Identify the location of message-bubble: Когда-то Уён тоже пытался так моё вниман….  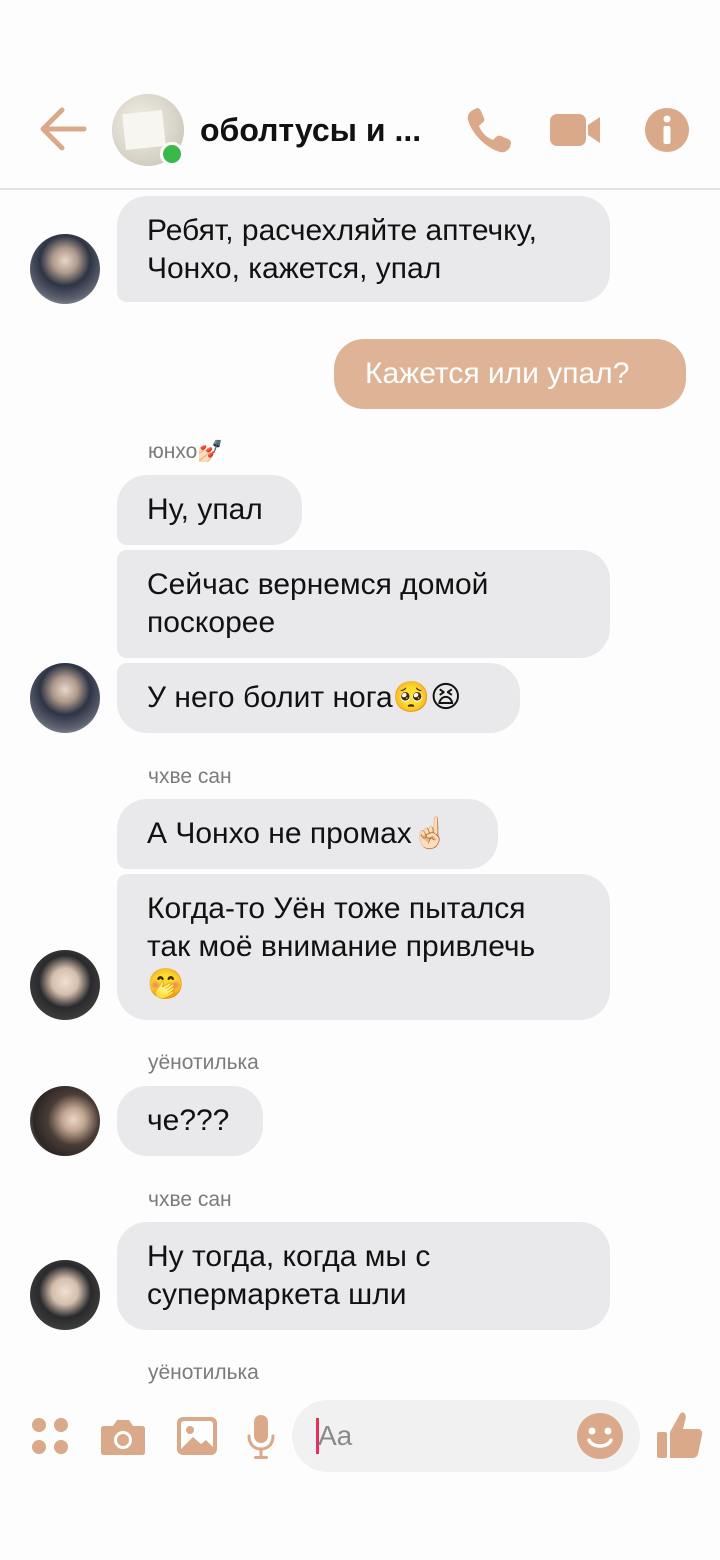
(363, 947).